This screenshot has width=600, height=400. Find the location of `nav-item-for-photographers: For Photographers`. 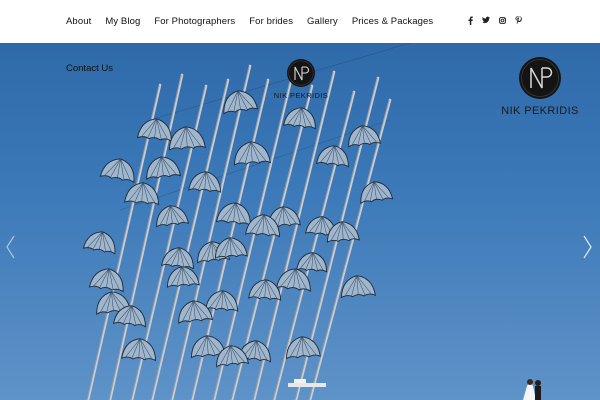

nav-item-for-photographers: For Photographers is located at coordinates (194, 21).